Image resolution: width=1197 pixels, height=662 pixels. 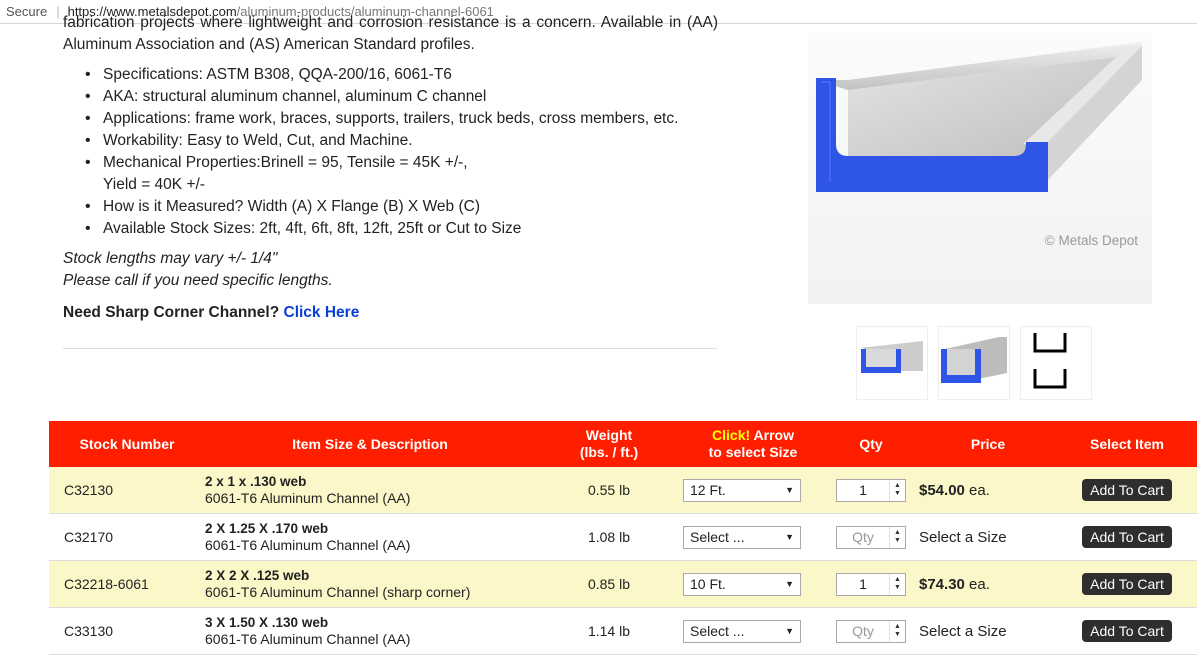 What do you see at coordinates (267, 528) in the screenshot?
I see `item-title: 2 X 1.25 X .170 web` at bounding box center [267, 528].